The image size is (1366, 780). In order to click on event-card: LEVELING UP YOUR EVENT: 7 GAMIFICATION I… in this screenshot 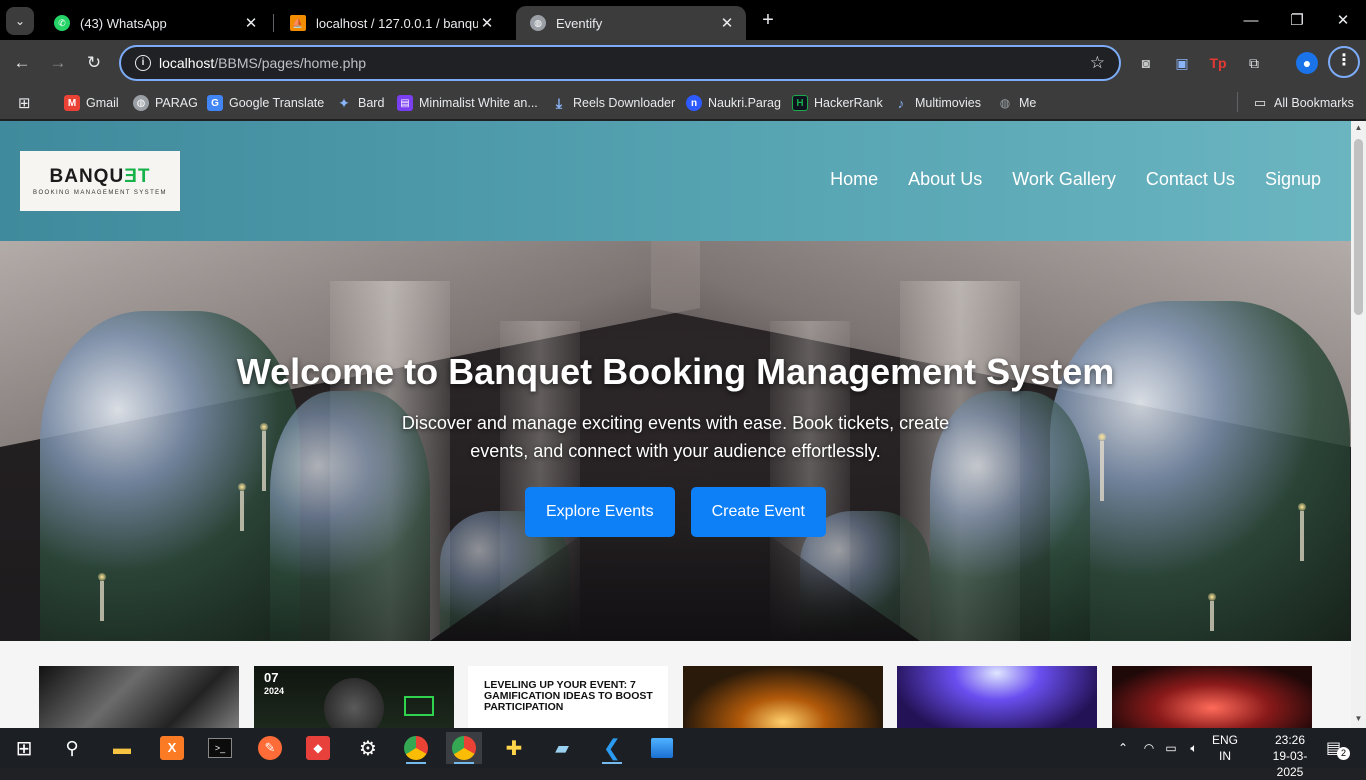, I will do `click(568, 697)`.